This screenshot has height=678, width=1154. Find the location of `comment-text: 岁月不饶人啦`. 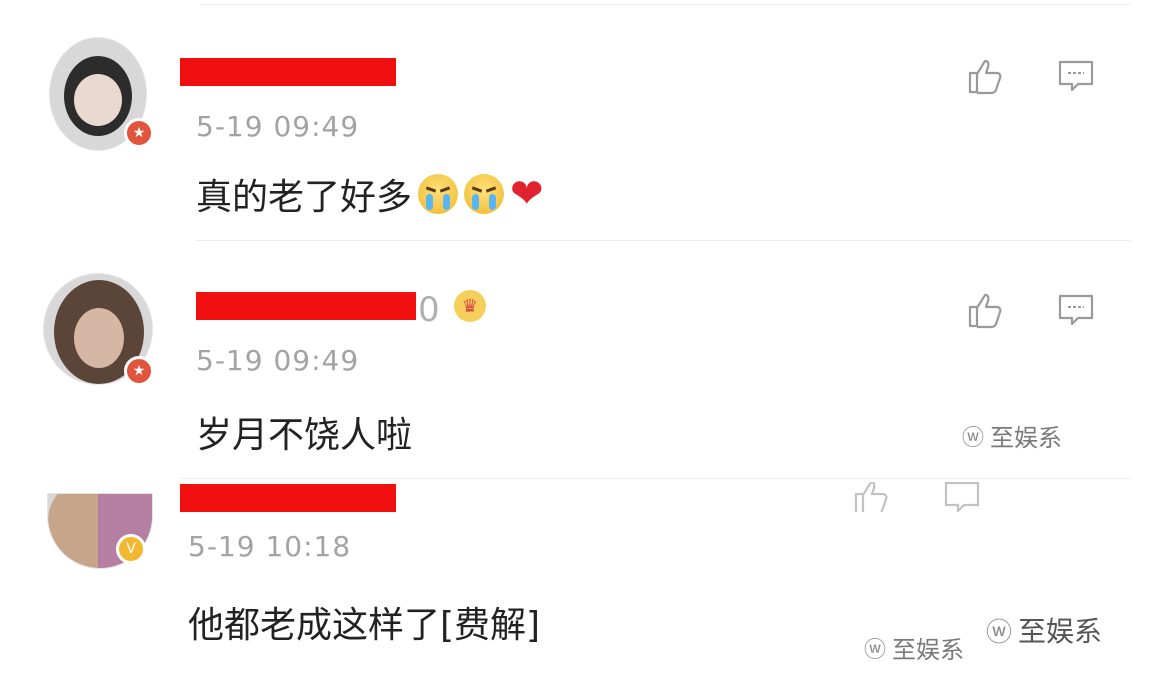

comment-text: 岁月不饶人啦 is located at coordinates (304, 432).